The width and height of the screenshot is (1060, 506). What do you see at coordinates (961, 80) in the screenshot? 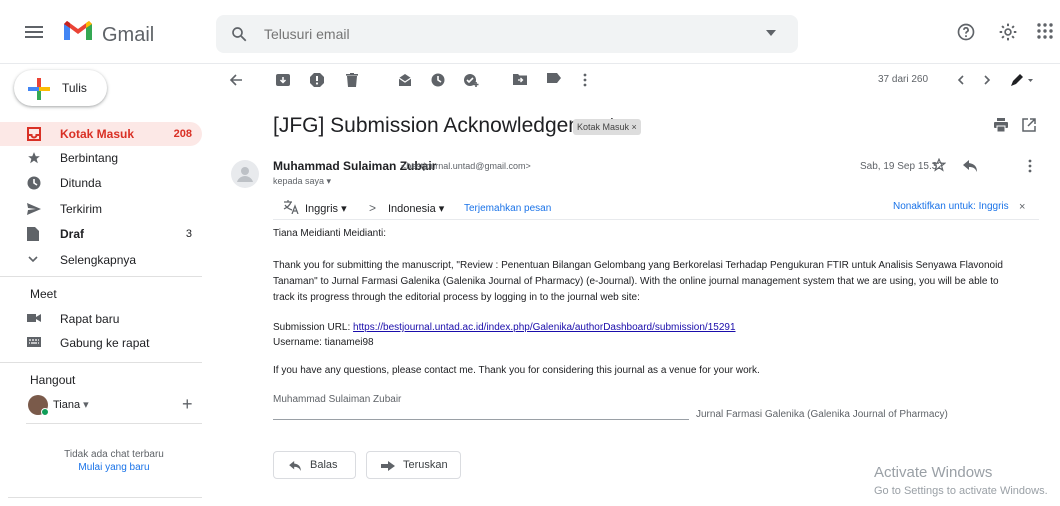
I see `previous-chevron-icon` at bounding box center [961, 80].